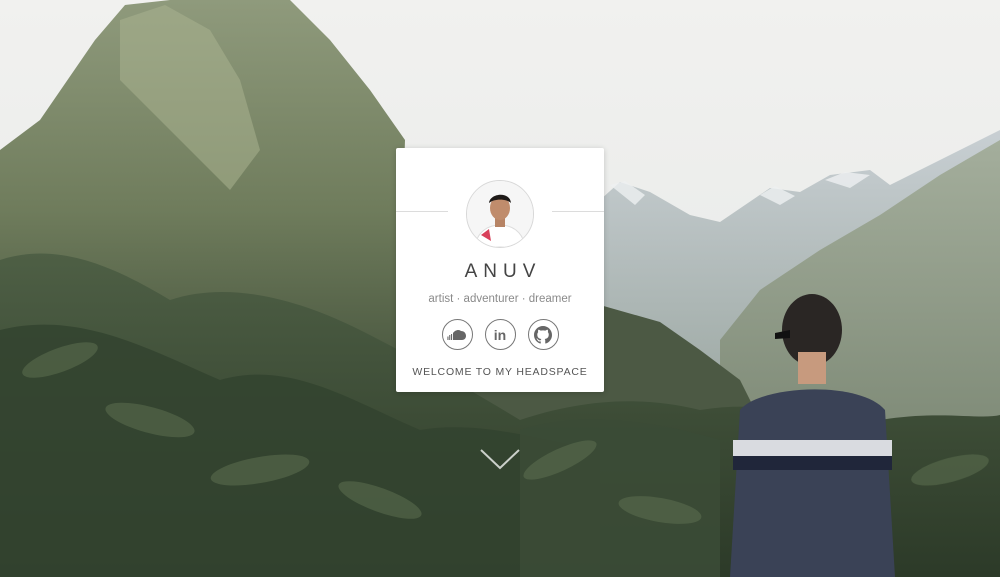 The height and width of the screenshot is (577, 1000). I want to click on soundcloud-icon, so click(456, 334).